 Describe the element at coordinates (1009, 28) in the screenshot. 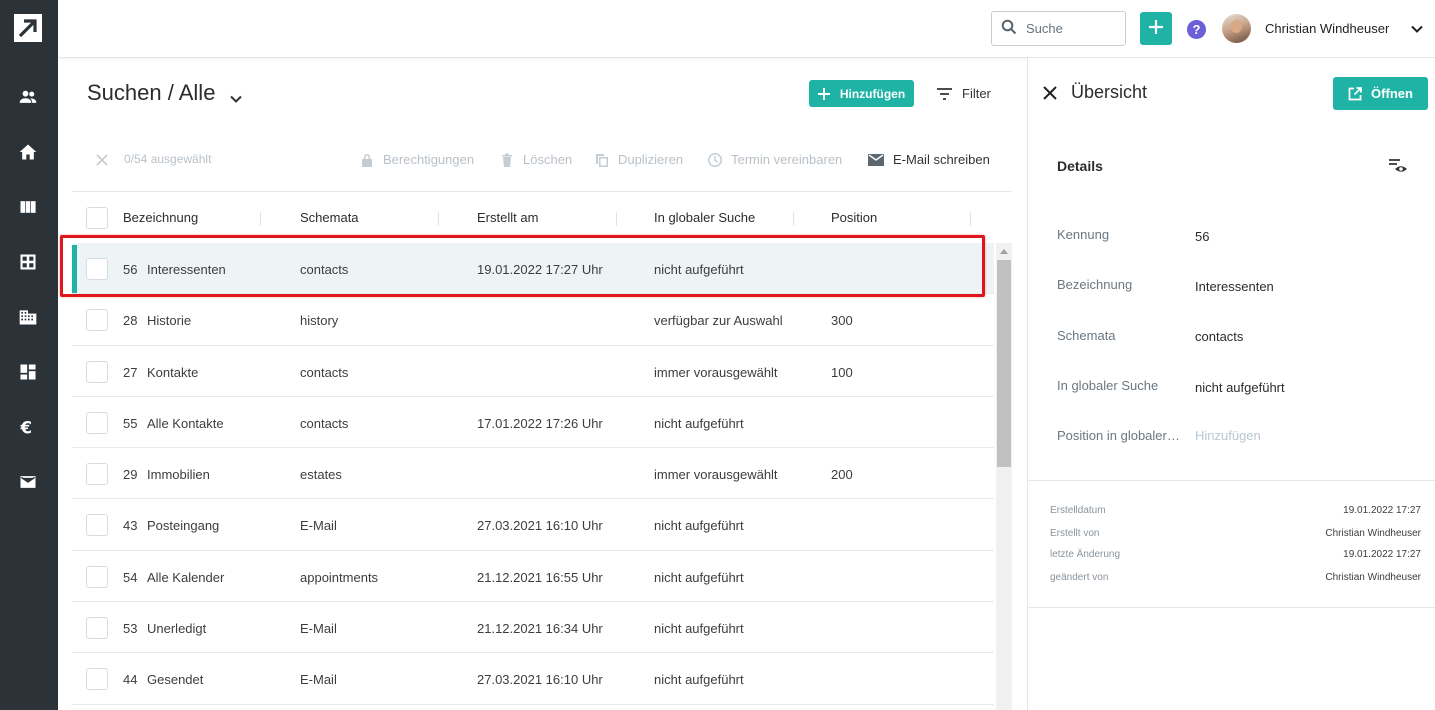

I see `search-icon` at that location.